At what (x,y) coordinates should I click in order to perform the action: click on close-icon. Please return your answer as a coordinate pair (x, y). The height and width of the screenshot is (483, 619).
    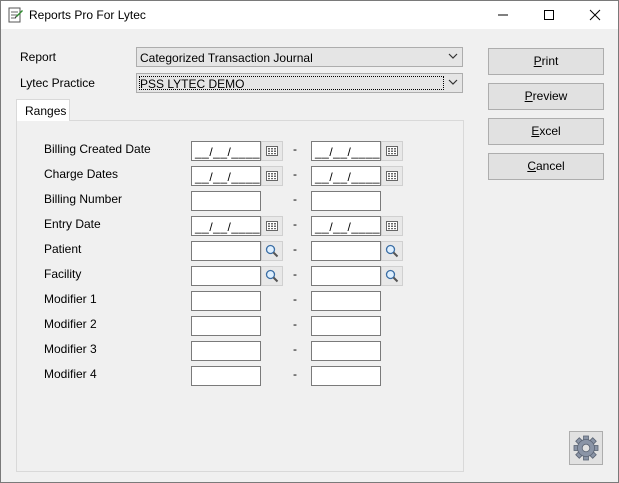
    Looking at the image, I should click on (595, 15).